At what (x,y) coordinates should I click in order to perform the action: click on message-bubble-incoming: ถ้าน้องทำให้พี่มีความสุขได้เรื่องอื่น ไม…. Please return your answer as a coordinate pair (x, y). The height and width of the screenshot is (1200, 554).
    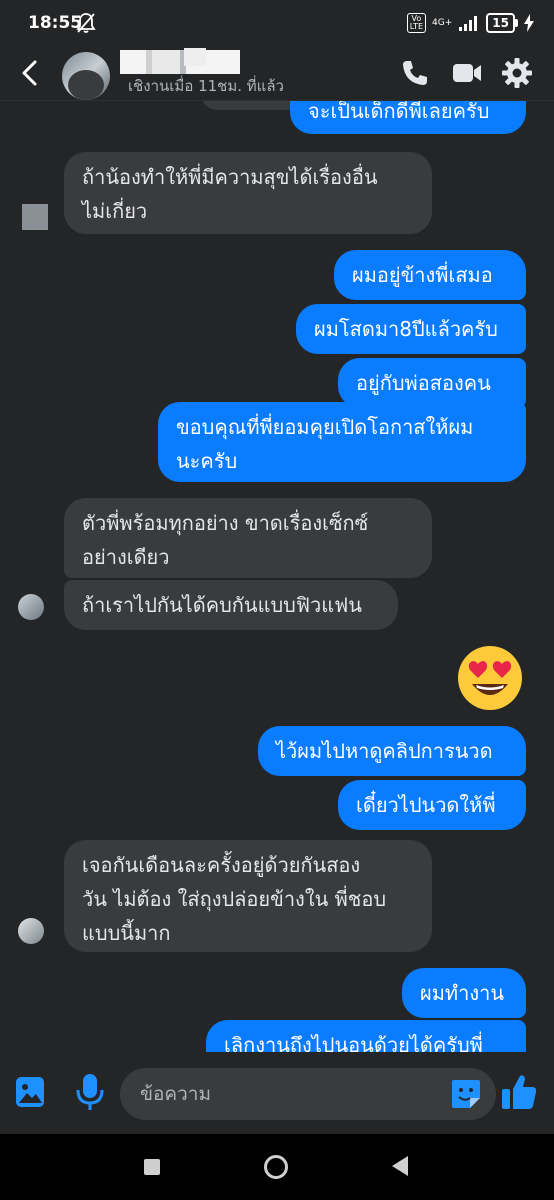
    Looking at the image, I should click on (248, 193).